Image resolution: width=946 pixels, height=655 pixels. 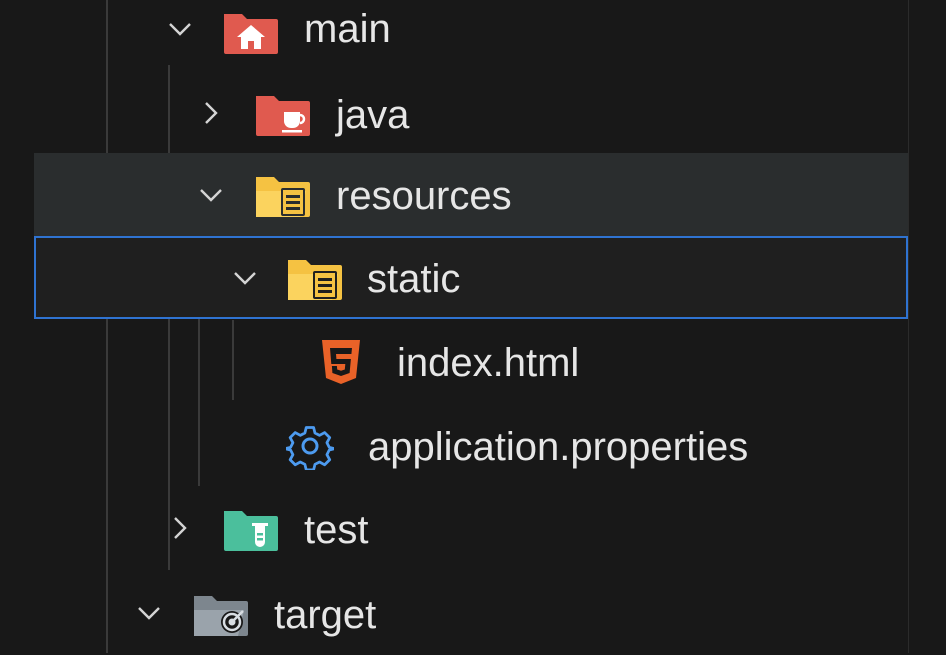 What do you see at coordinates (414, 279) in the screenshot?
I see `tree-item-label: static` at bounding box center [414, 279].